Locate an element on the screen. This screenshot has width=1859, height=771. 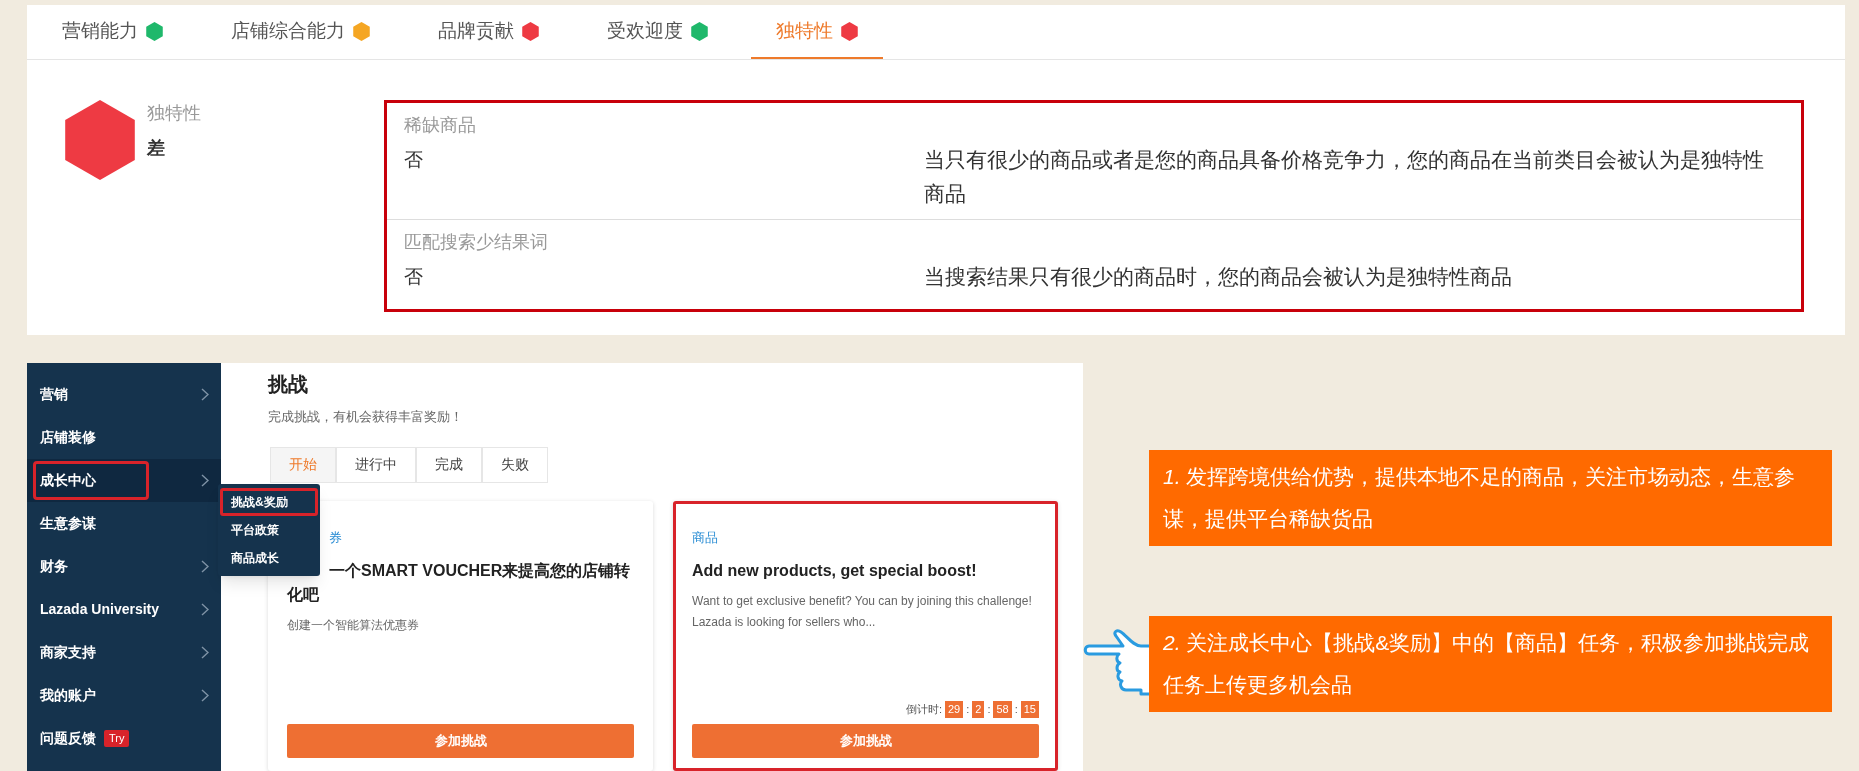
criterion-description: 当搜索结果只有很少的商品时，您的商品会被认为是独特性商品 is located at coordinates (1218, 277).